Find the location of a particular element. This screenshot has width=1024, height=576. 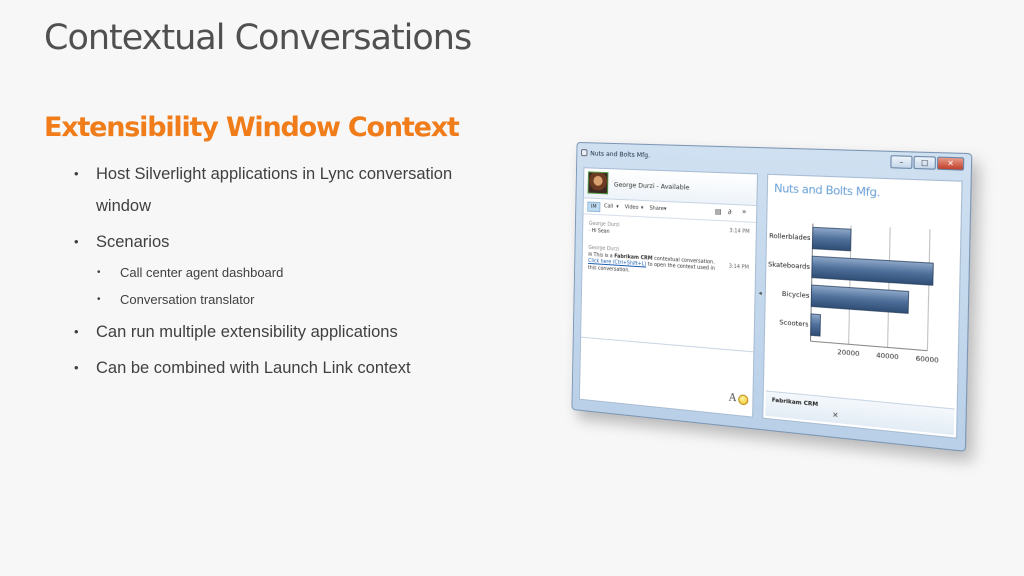

extension-tab: Fabrikam CRM ✕ is located at coordinates (860, 413).